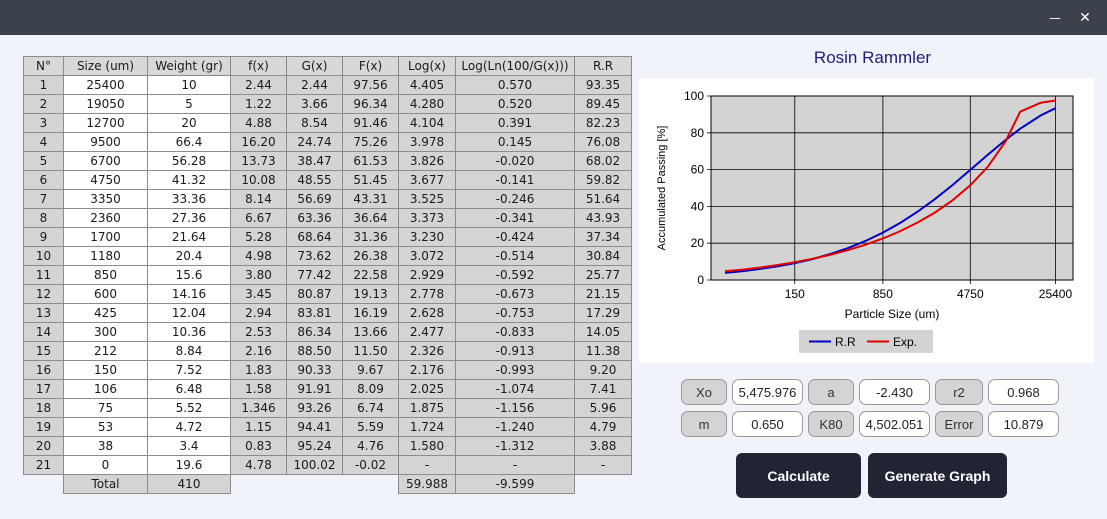  What do you see at coordinates (105, 294) in the screenshot?
I see `table-cell: 600` at bounding box center [105, 294].